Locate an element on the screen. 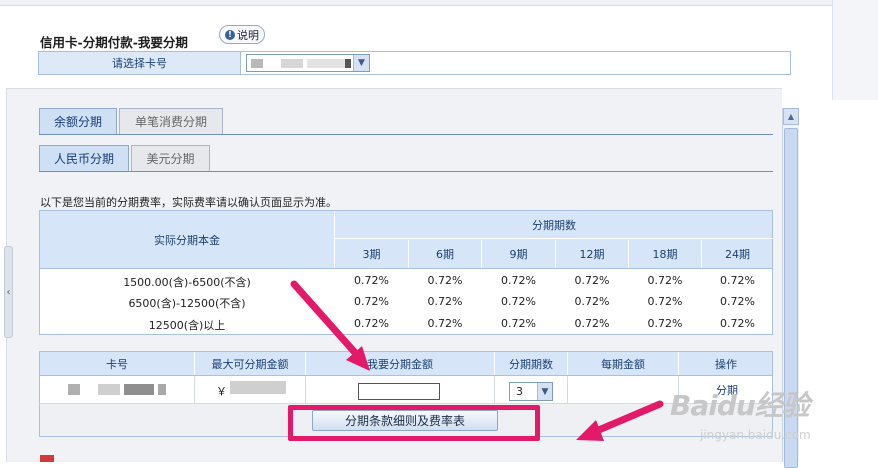 Image resolution: width=878 pixels, height=468 pixels. period-select: 3 ▼ is located at coordinates (531, 391).